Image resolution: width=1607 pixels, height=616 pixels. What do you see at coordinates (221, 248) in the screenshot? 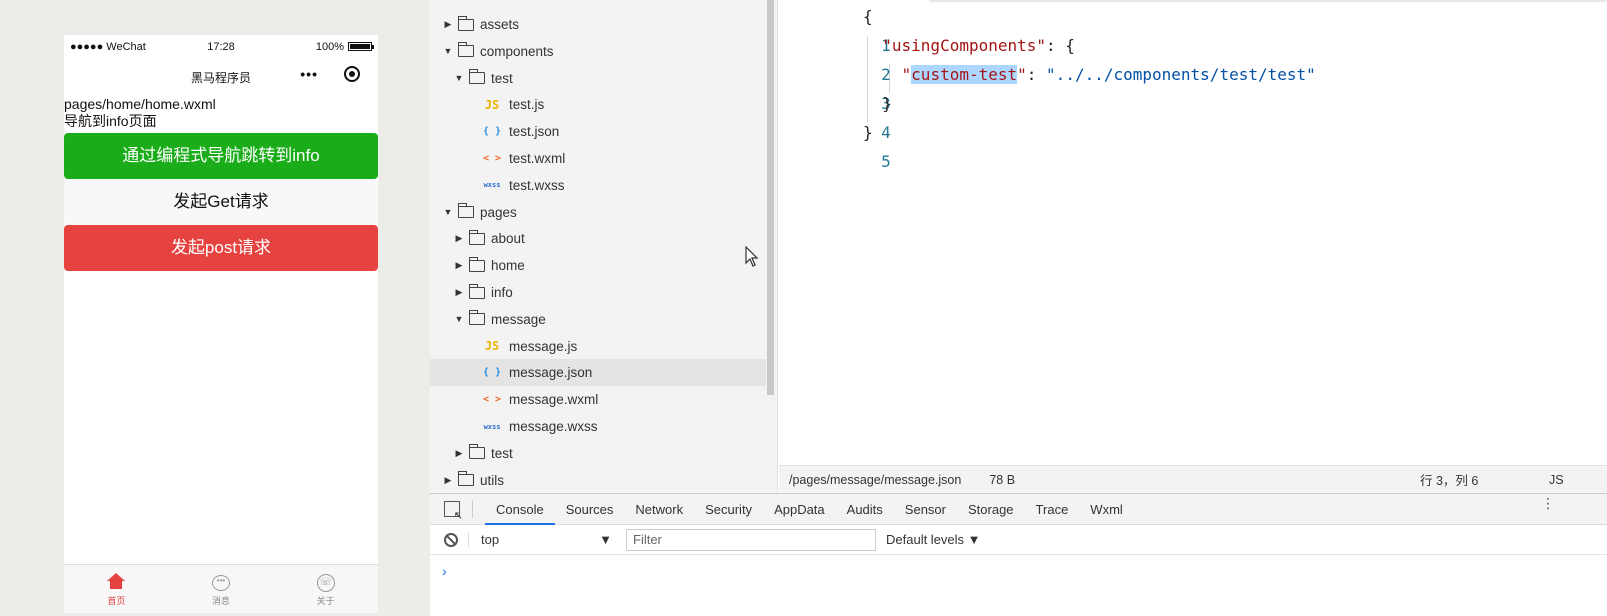
I see `post-request-button: 发起post请求` at bounding box center [221, 248].